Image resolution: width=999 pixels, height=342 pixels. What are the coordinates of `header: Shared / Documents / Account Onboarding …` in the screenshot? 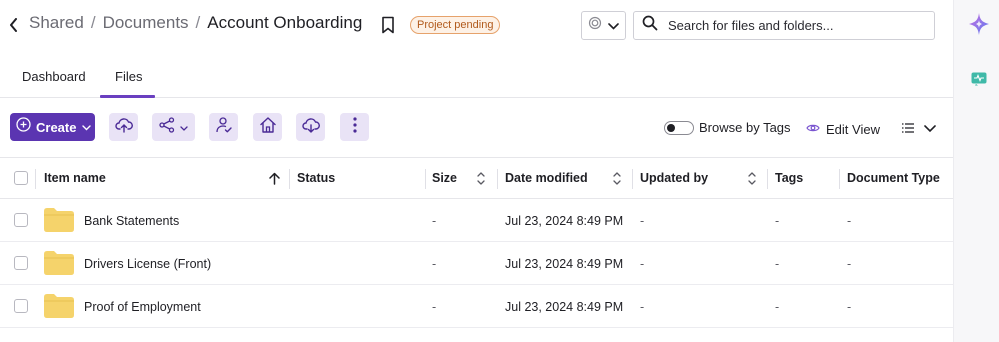 It's located at (476, 26).